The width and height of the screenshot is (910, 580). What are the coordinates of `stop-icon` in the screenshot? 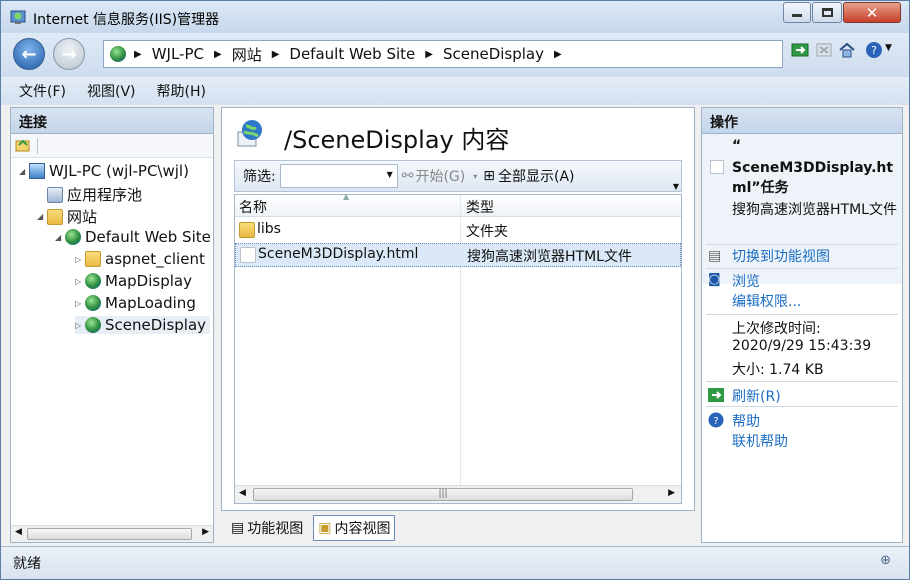 It's located at (824, 50).